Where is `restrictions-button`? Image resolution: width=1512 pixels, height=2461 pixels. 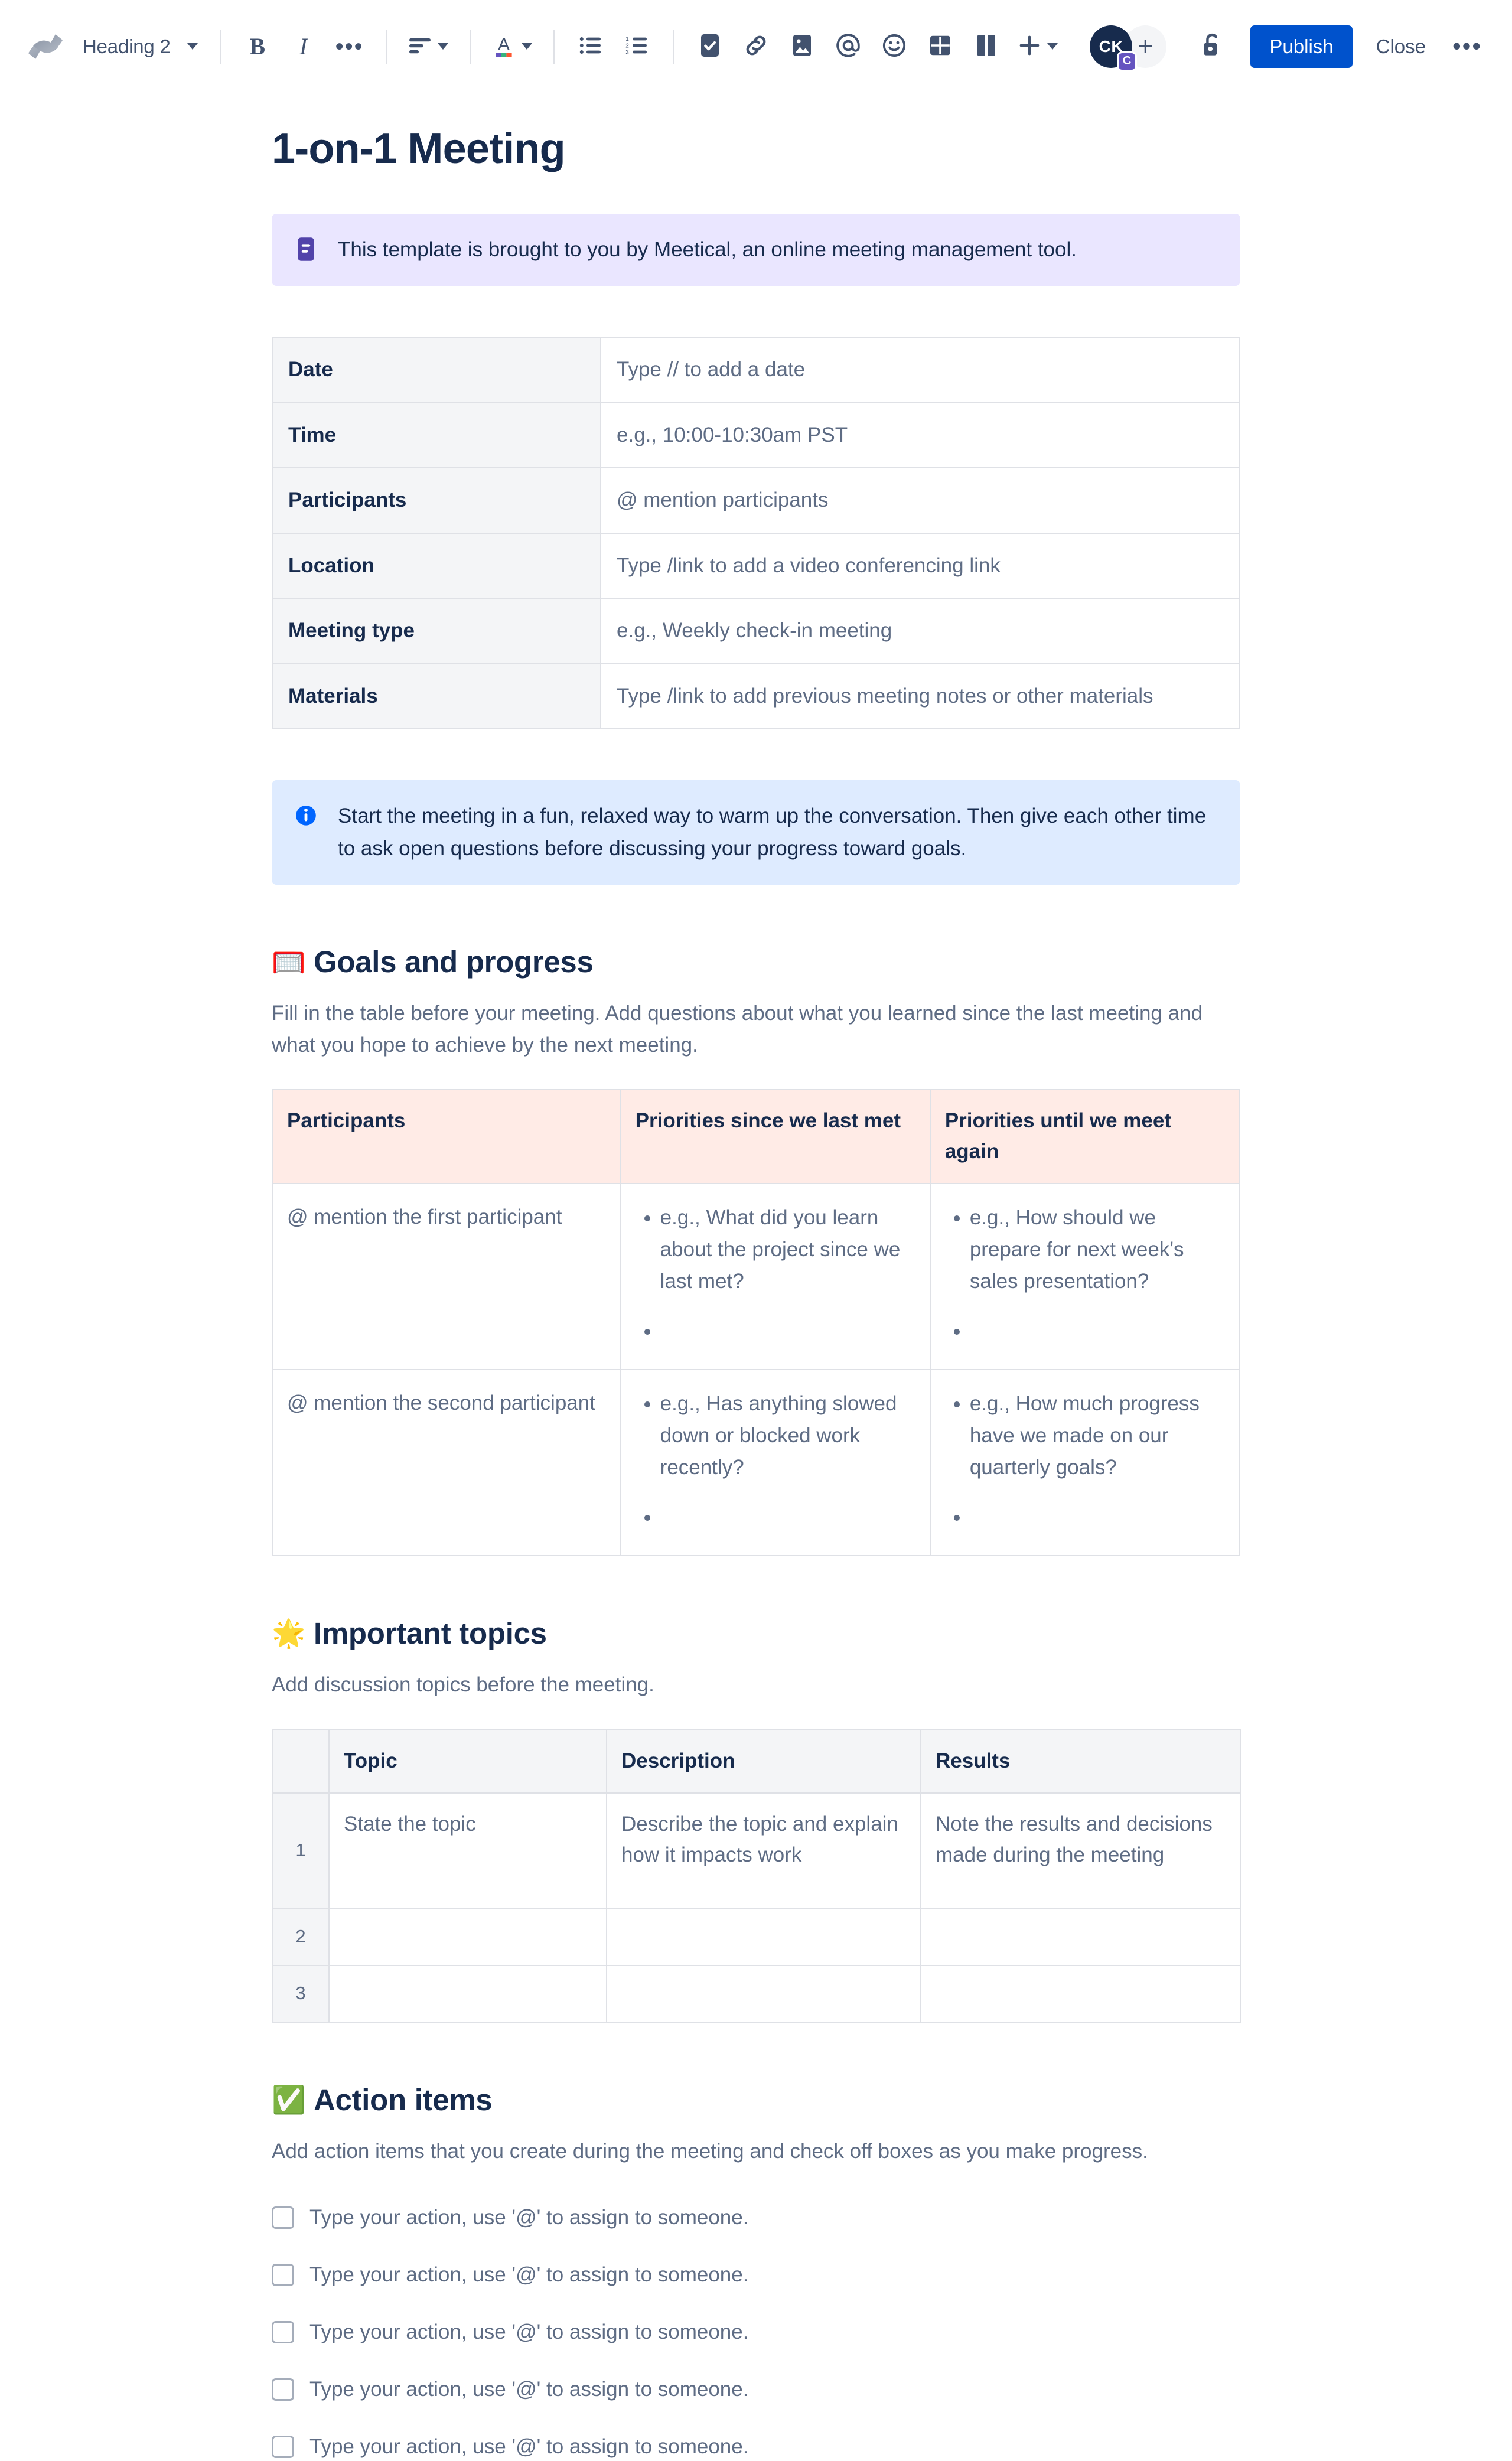
restrictions-button is located at coordinates (1212, 47).